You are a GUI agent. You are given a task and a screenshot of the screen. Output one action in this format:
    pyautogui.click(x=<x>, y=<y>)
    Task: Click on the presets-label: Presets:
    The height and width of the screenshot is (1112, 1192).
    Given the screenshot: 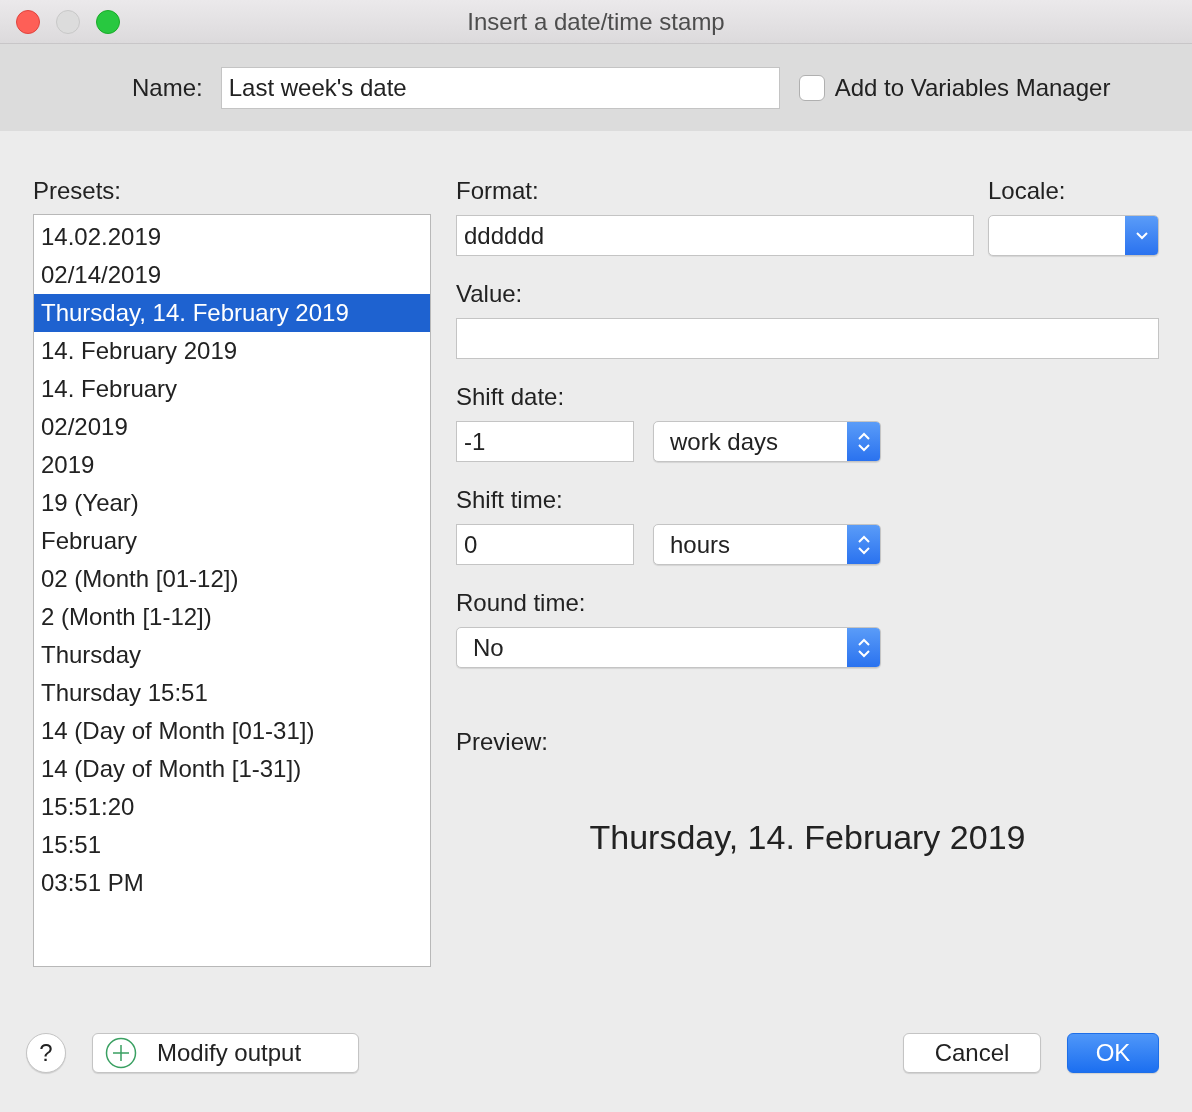 What is the action you would take?
    pyautogui.click(x=78, y=191)
    